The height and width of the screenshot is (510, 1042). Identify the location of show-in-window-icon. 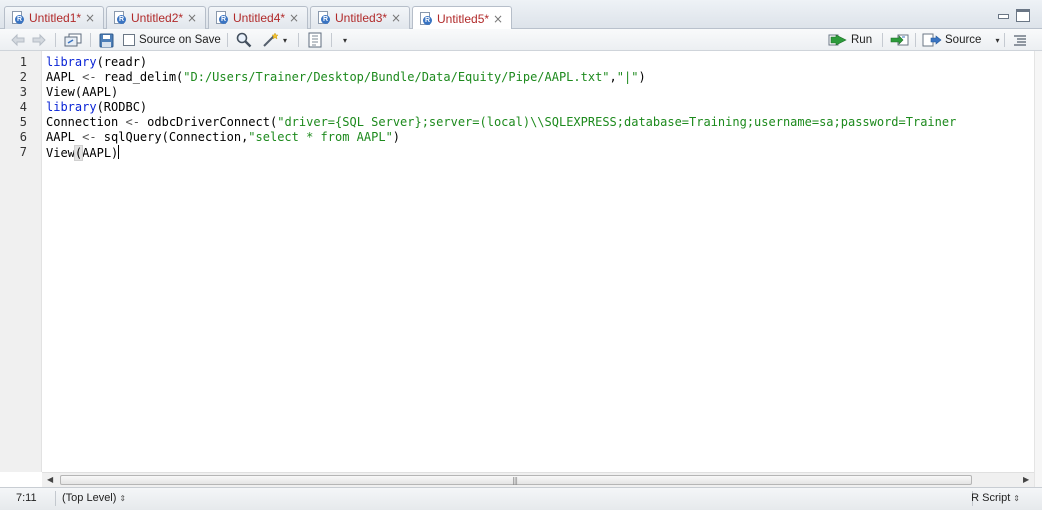
(73, 40).